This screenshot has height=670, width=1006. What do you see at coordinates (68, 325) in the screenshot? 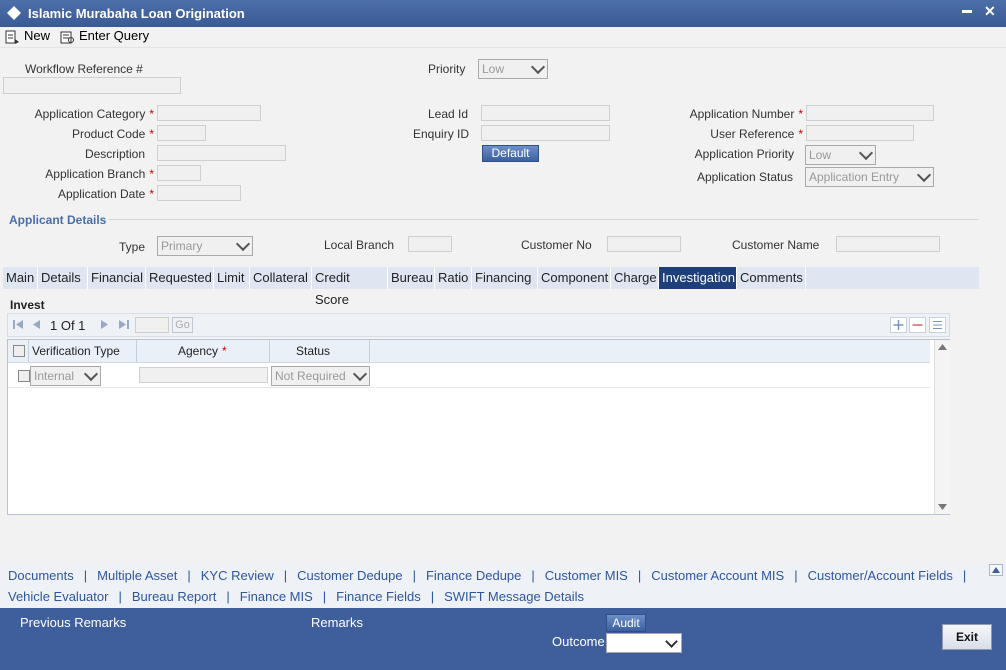
I see `pager-text: 1 Of 1` at bounding box center [68, 325].